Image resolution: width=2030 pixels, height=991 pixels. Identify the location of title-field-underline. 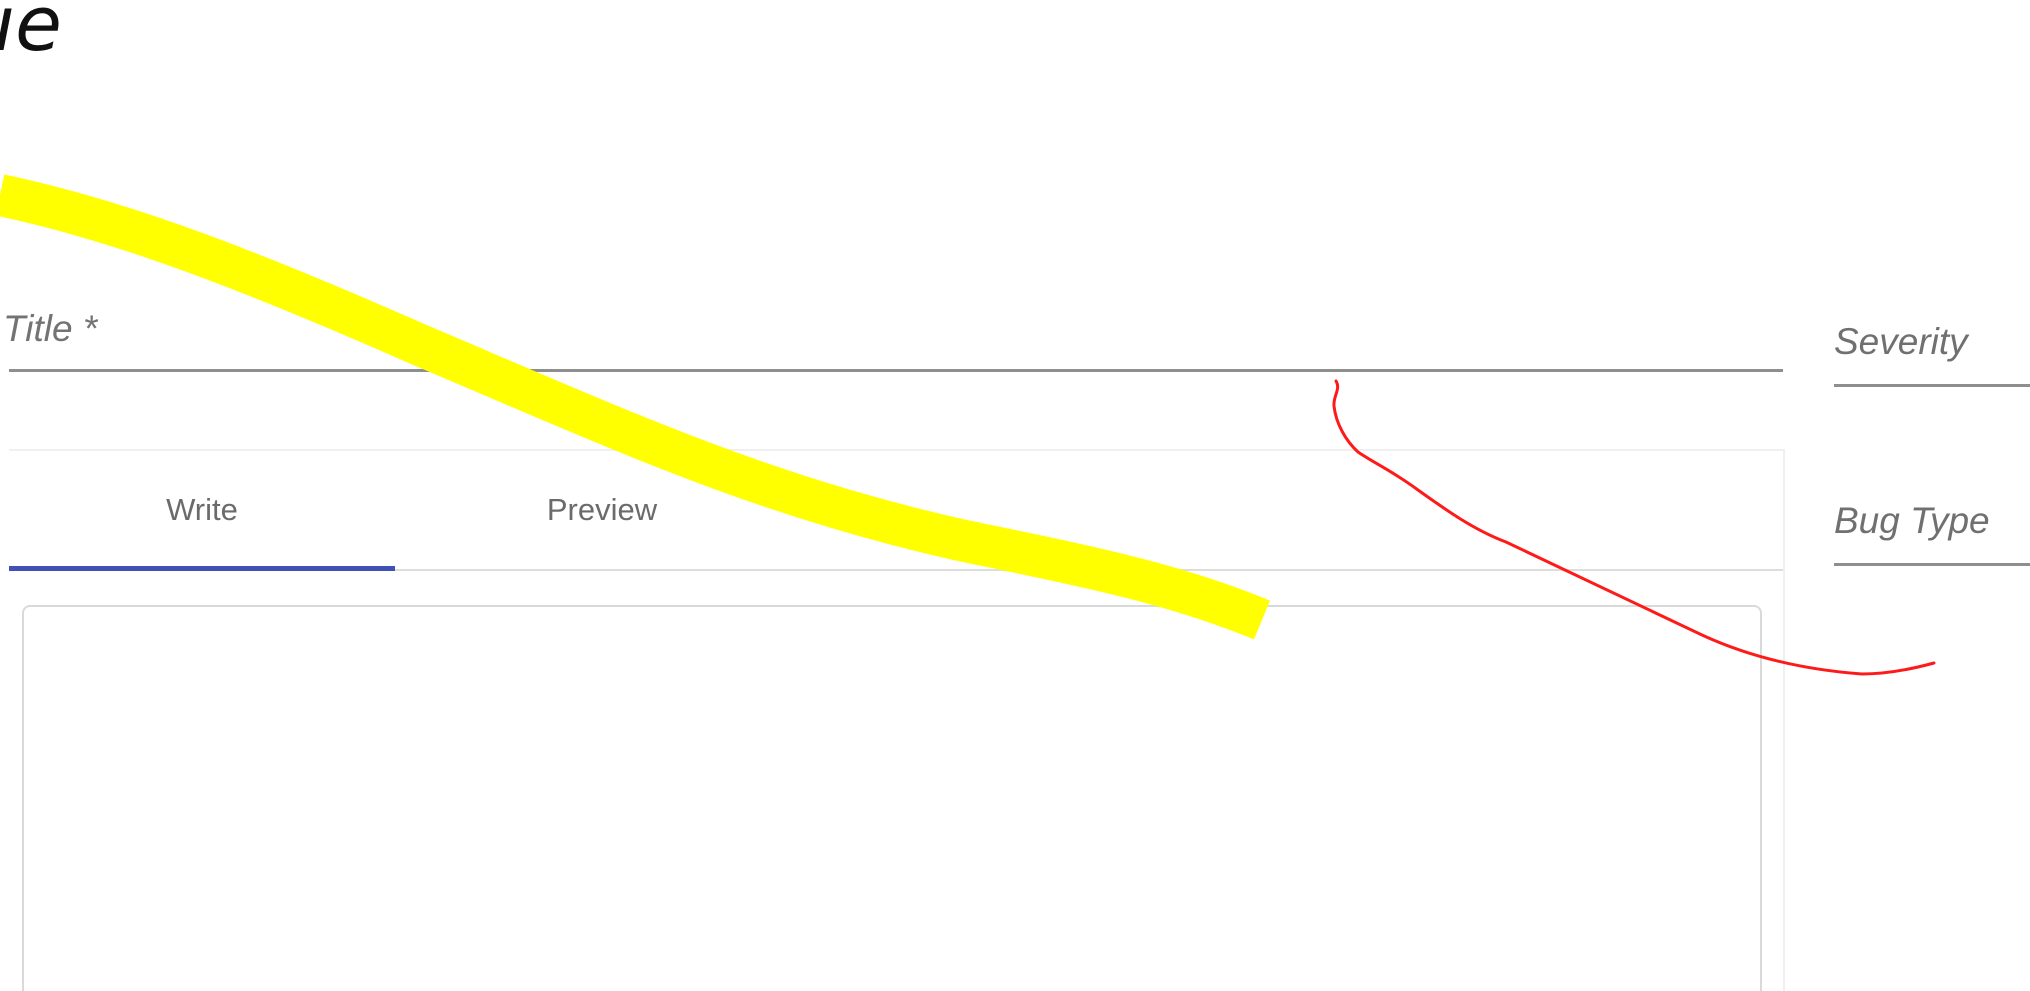
(896, 370).